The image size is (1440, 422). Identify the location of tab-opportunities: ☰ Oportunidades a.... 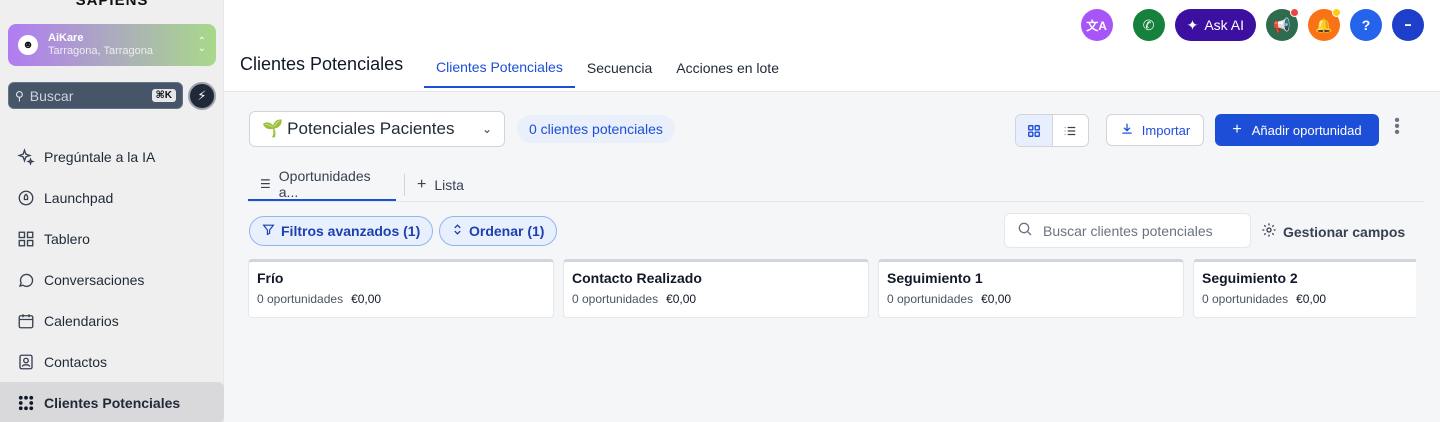
(322, 184).